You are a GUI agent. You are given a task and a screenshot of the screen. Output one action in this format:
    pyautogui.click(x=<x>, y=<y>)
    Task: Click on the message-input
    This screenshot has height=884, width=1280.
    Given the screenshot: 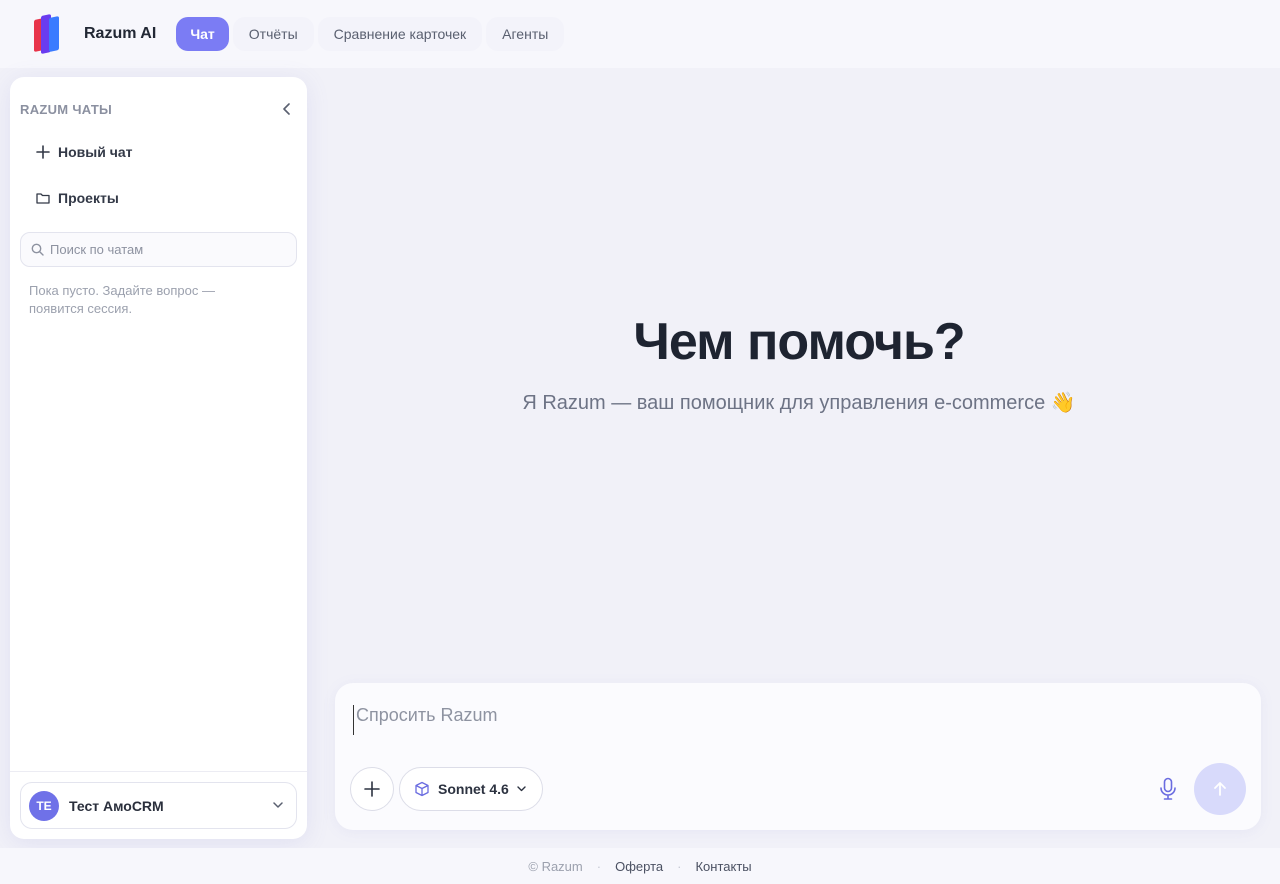 What is the action you would take?
    pyautogui.click(x=793, y=720)
    